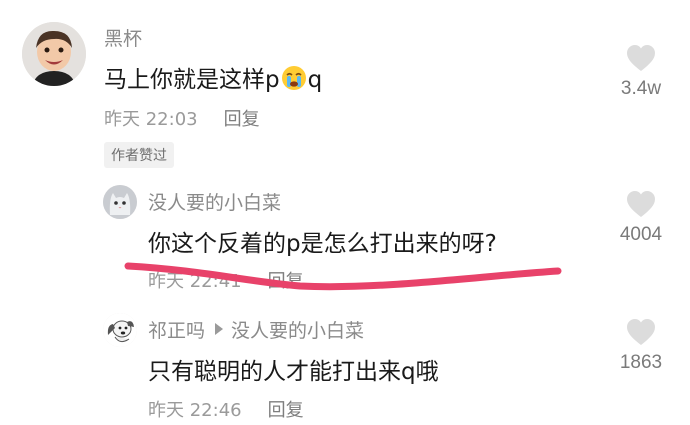  I want to click on like-button: 4004, so click(641, 218).